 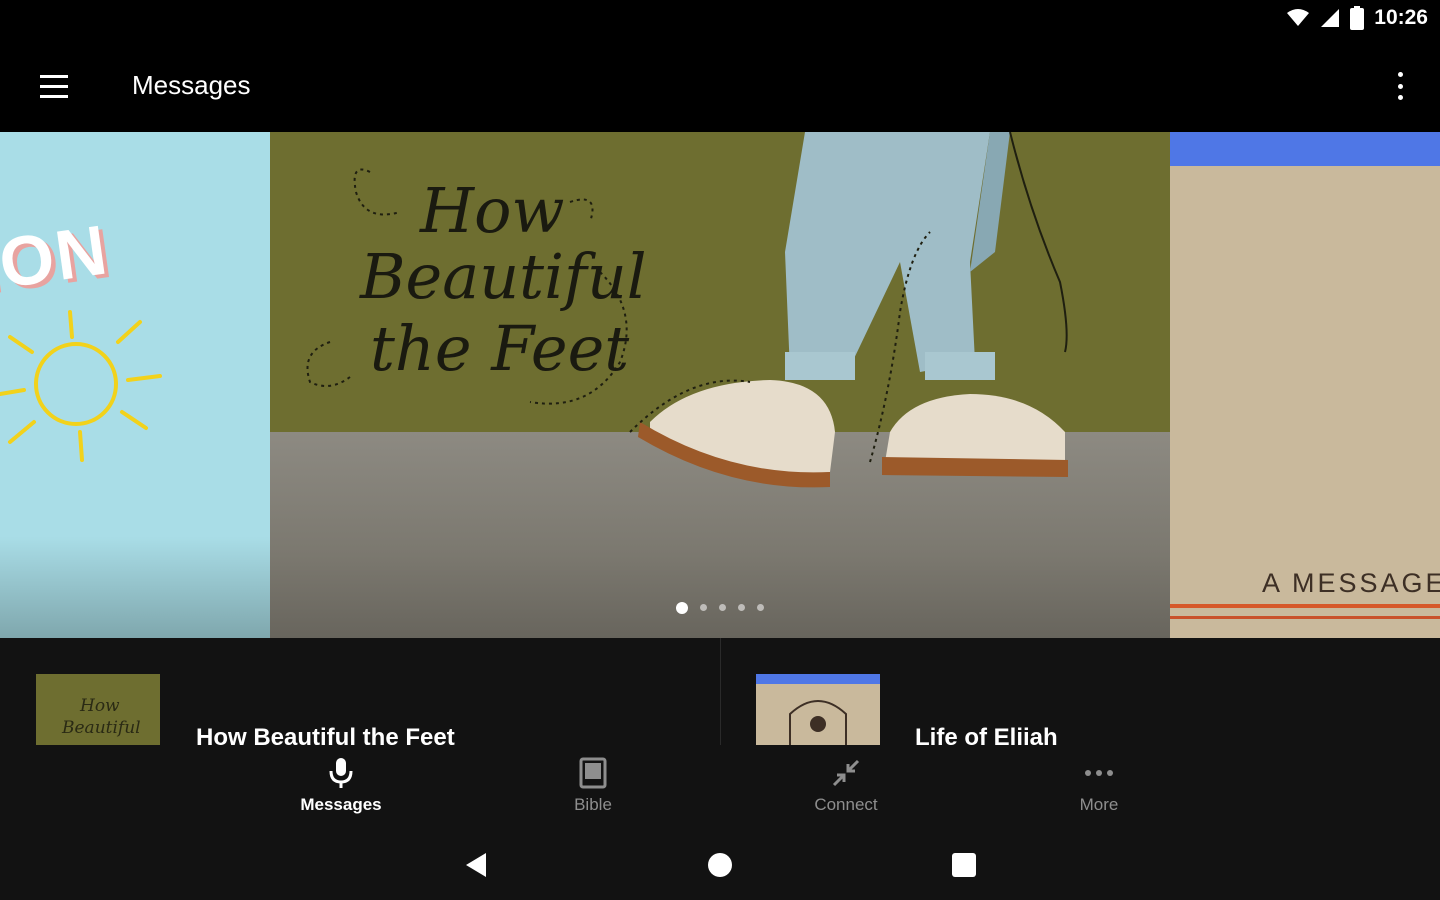 I want to click on home-icon, so click(x=720, y=865).